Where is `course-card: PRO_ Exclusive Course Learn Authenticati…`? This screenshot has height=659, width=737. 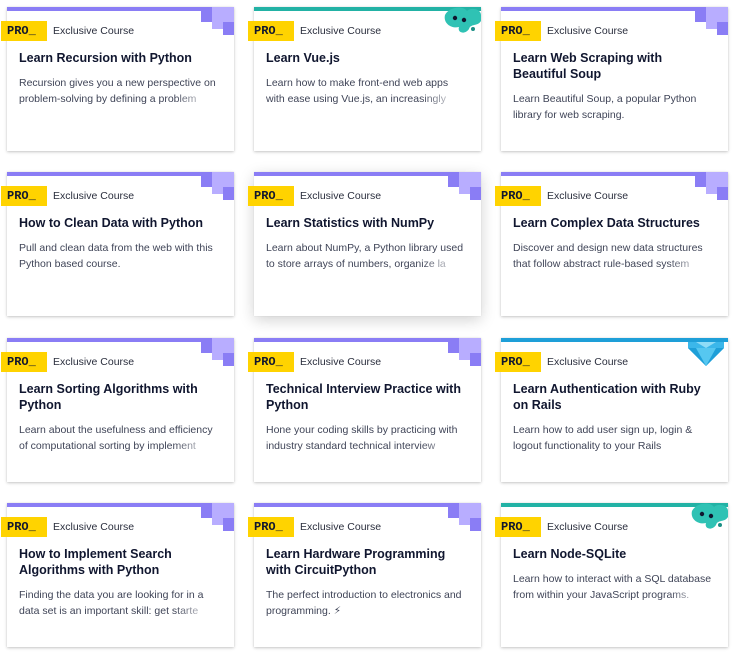 course-card: PRO_ Exclusive Course Learn Authenticati… is located at coordinates (611, 410).